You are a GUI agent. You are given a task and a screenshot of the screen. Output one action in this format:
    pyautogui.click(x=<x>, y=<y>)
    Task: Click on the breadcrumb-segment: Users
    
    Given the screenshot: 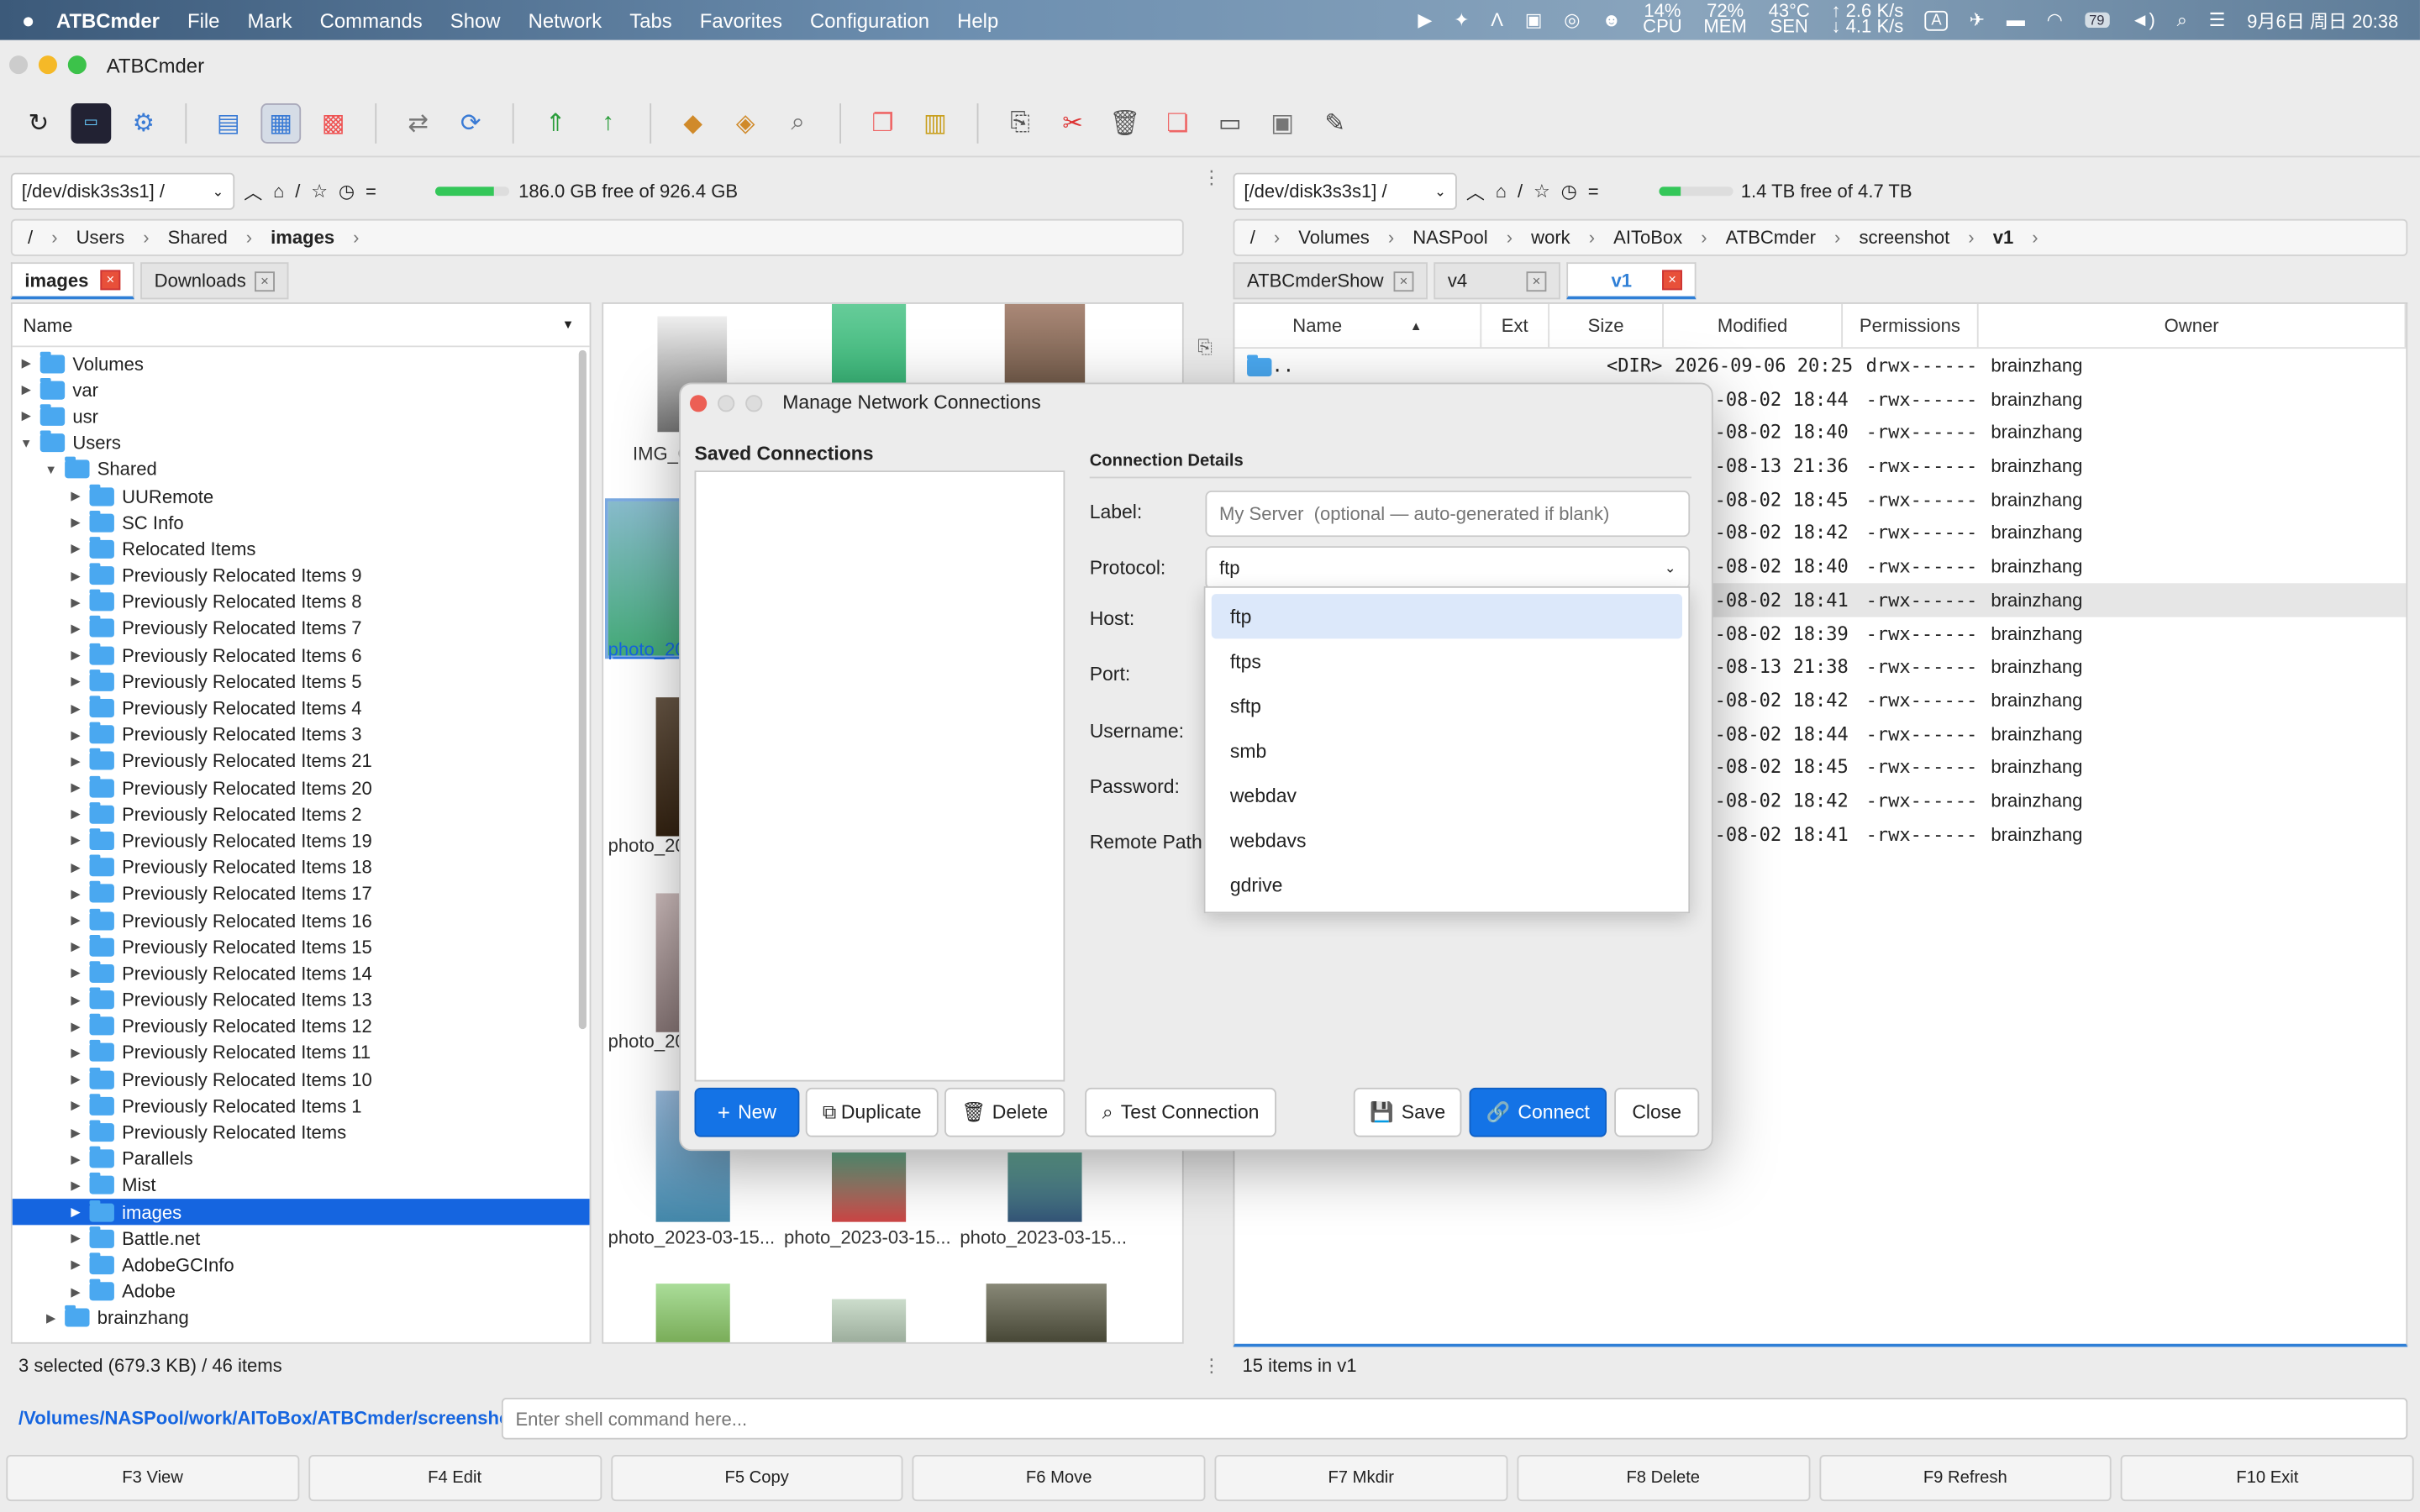 What is the action you would take?
    pyautogui.click(x=100, y=238)
    